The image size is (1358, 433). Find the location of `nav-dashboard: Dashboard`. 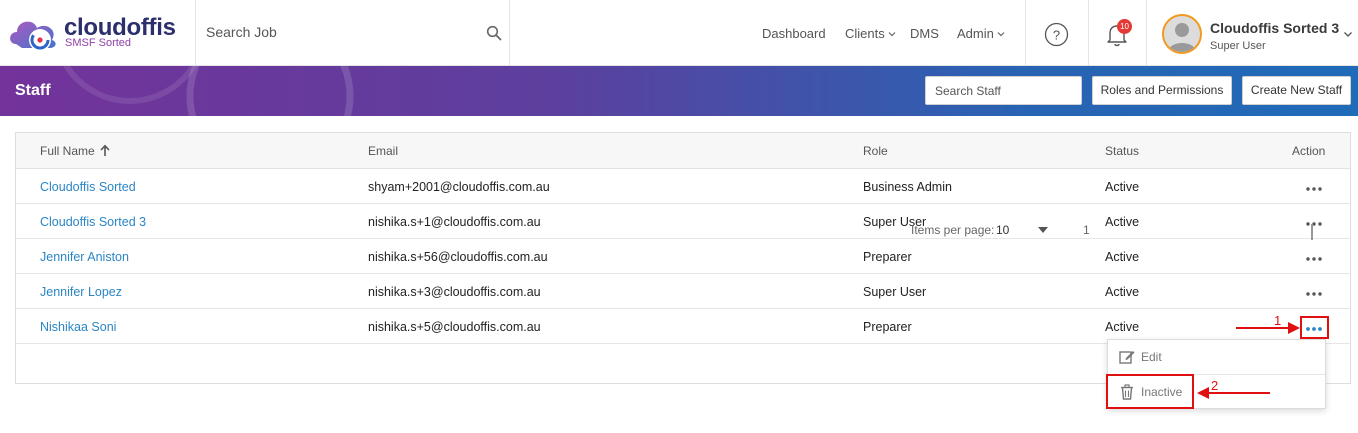

nav-dashboard: Dashboard is located at coordinates (794, 33).